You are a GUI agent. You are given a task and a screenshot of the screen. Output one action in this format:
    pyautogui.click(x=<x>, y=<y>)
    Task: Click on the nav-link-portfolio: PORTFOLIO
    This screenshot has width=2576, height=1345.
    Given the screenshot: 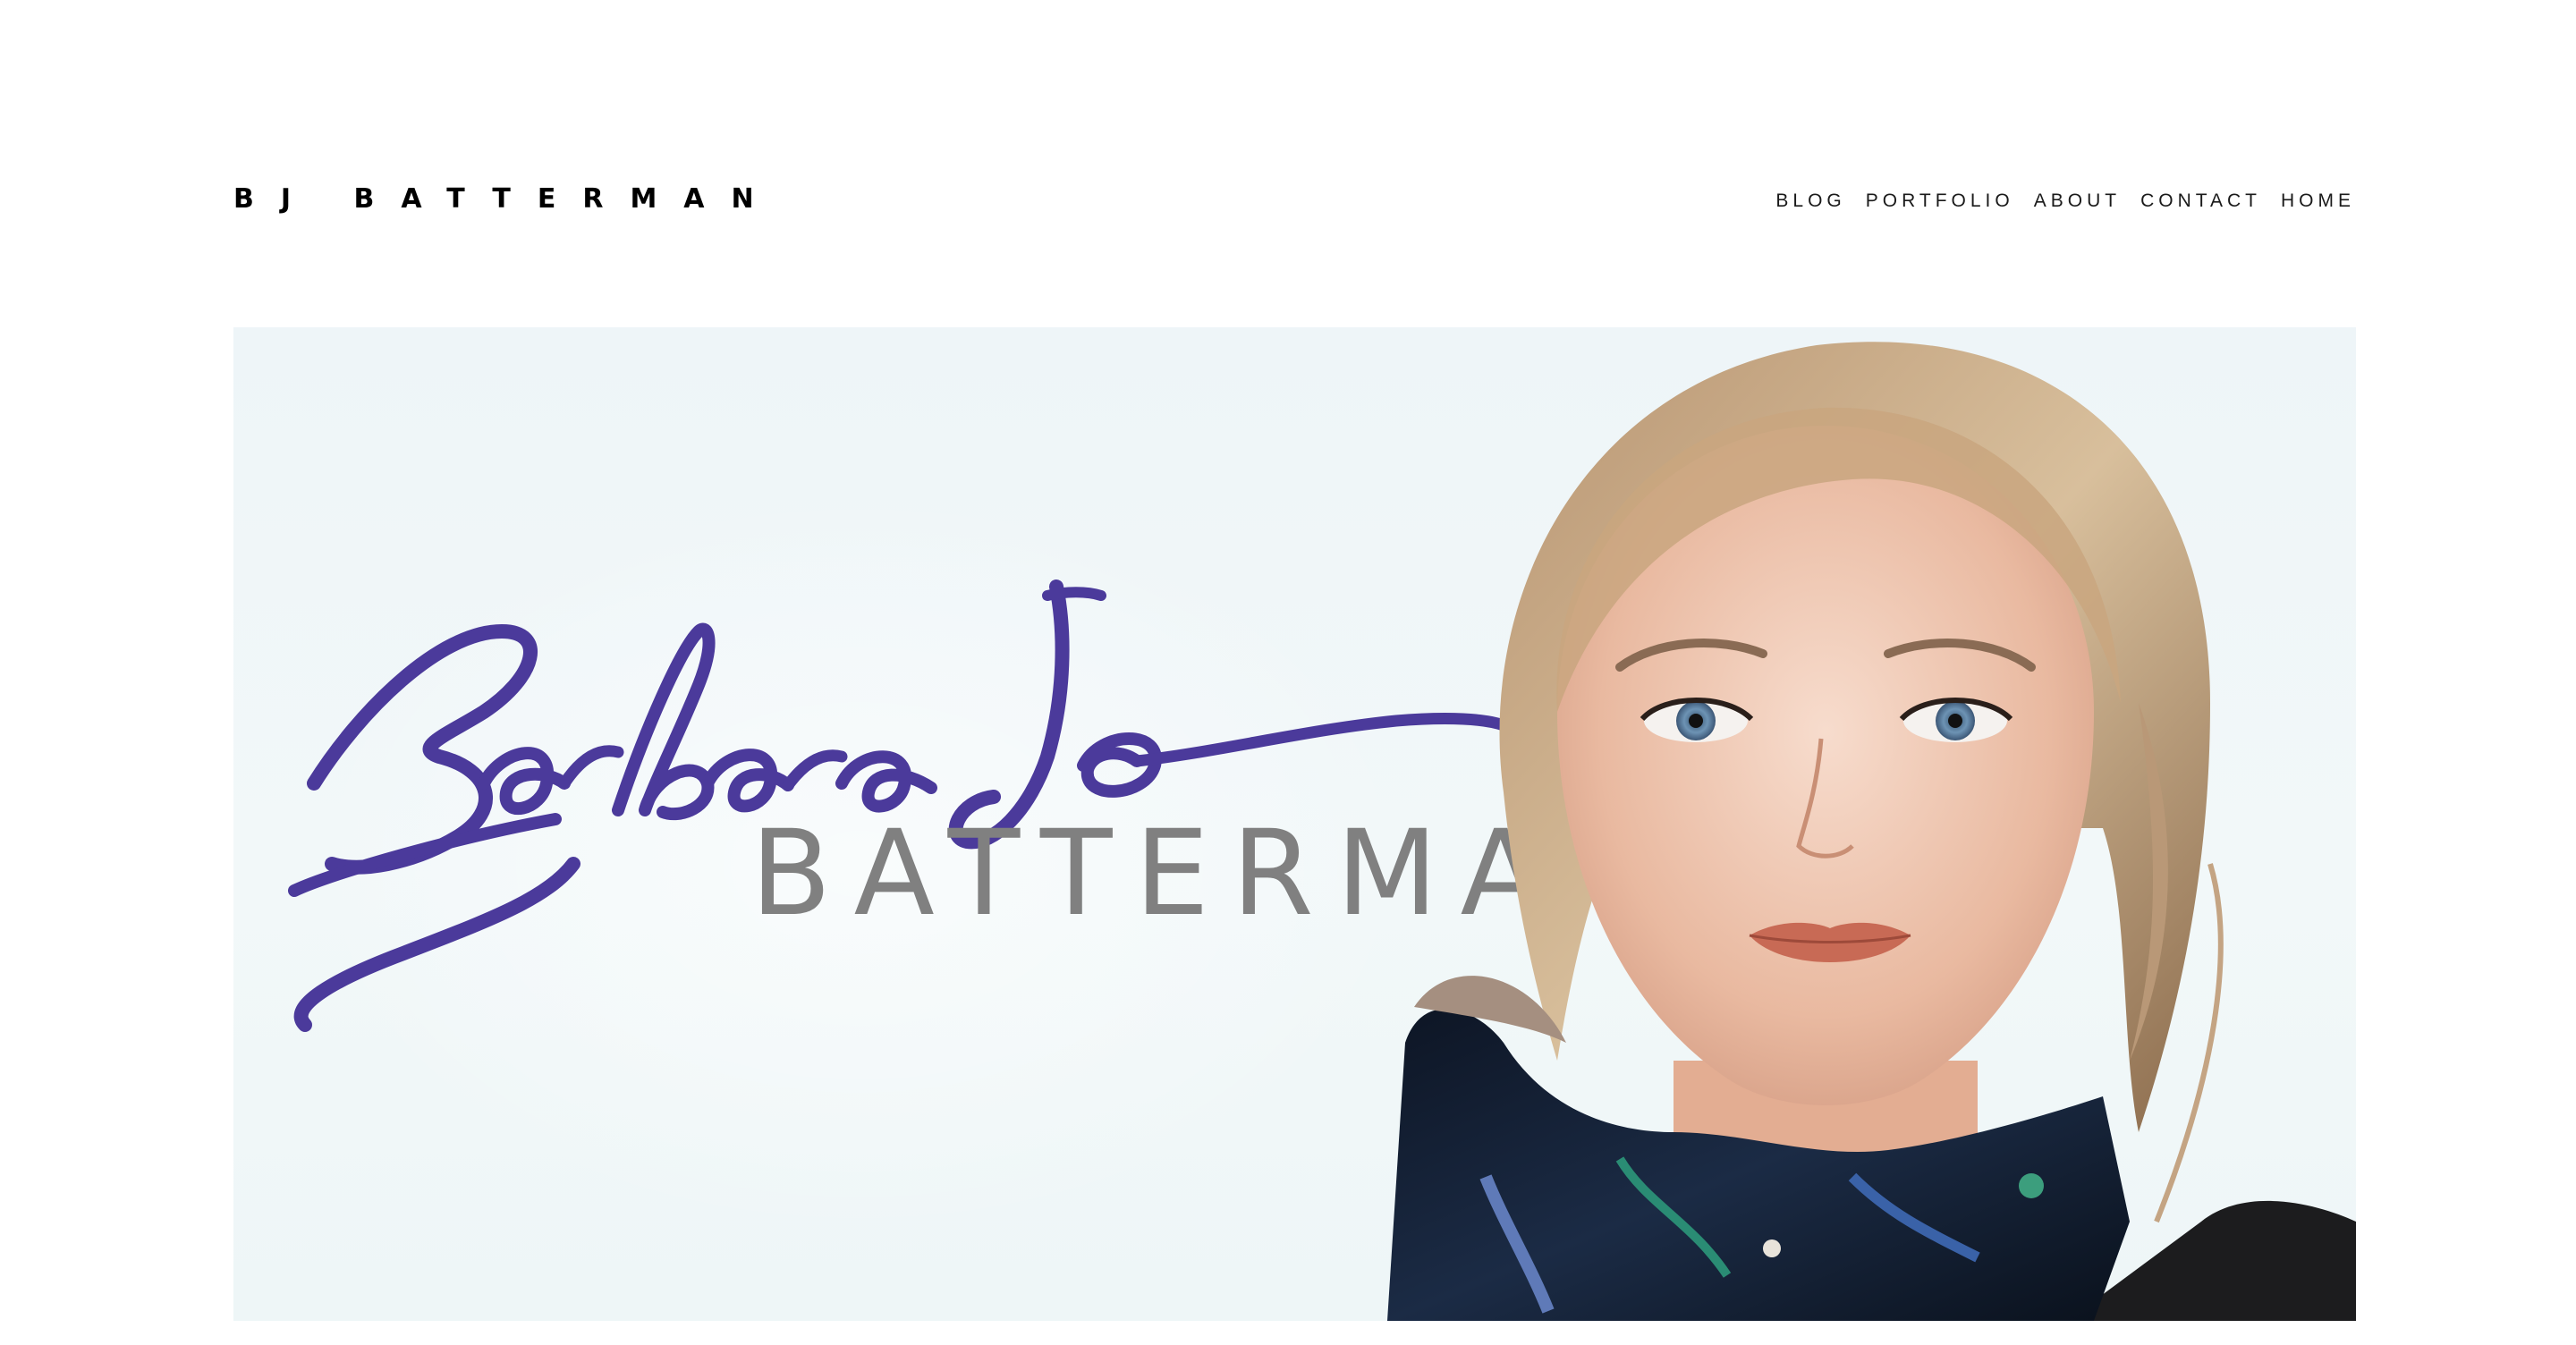 What is the action you would take?
    pyautogui.click(x=1940, y=201)
    